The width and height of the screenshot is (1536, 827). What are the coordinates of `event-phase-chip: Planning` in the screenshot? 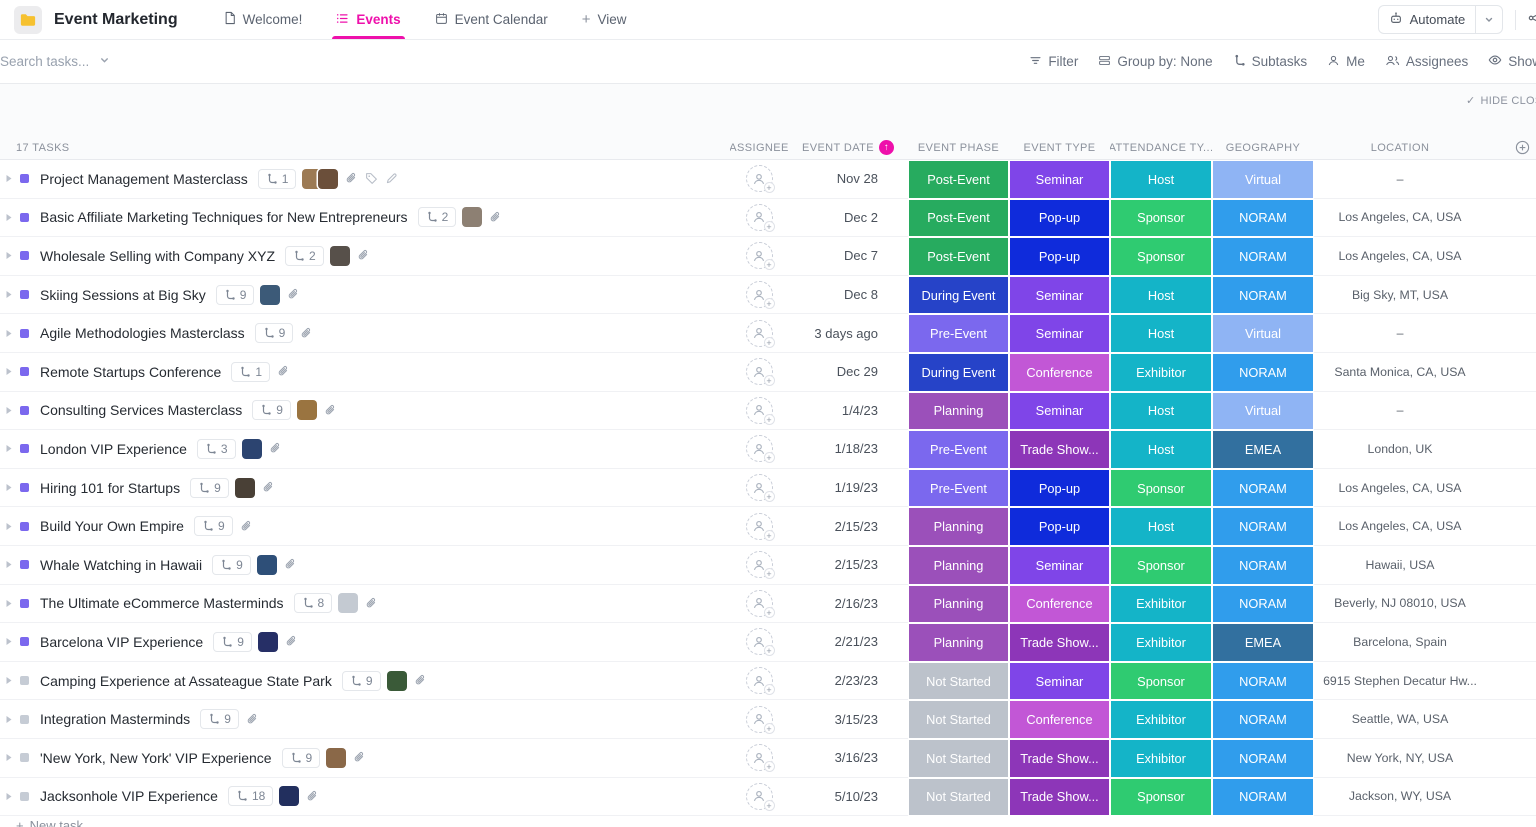 It's located at (958, 526).